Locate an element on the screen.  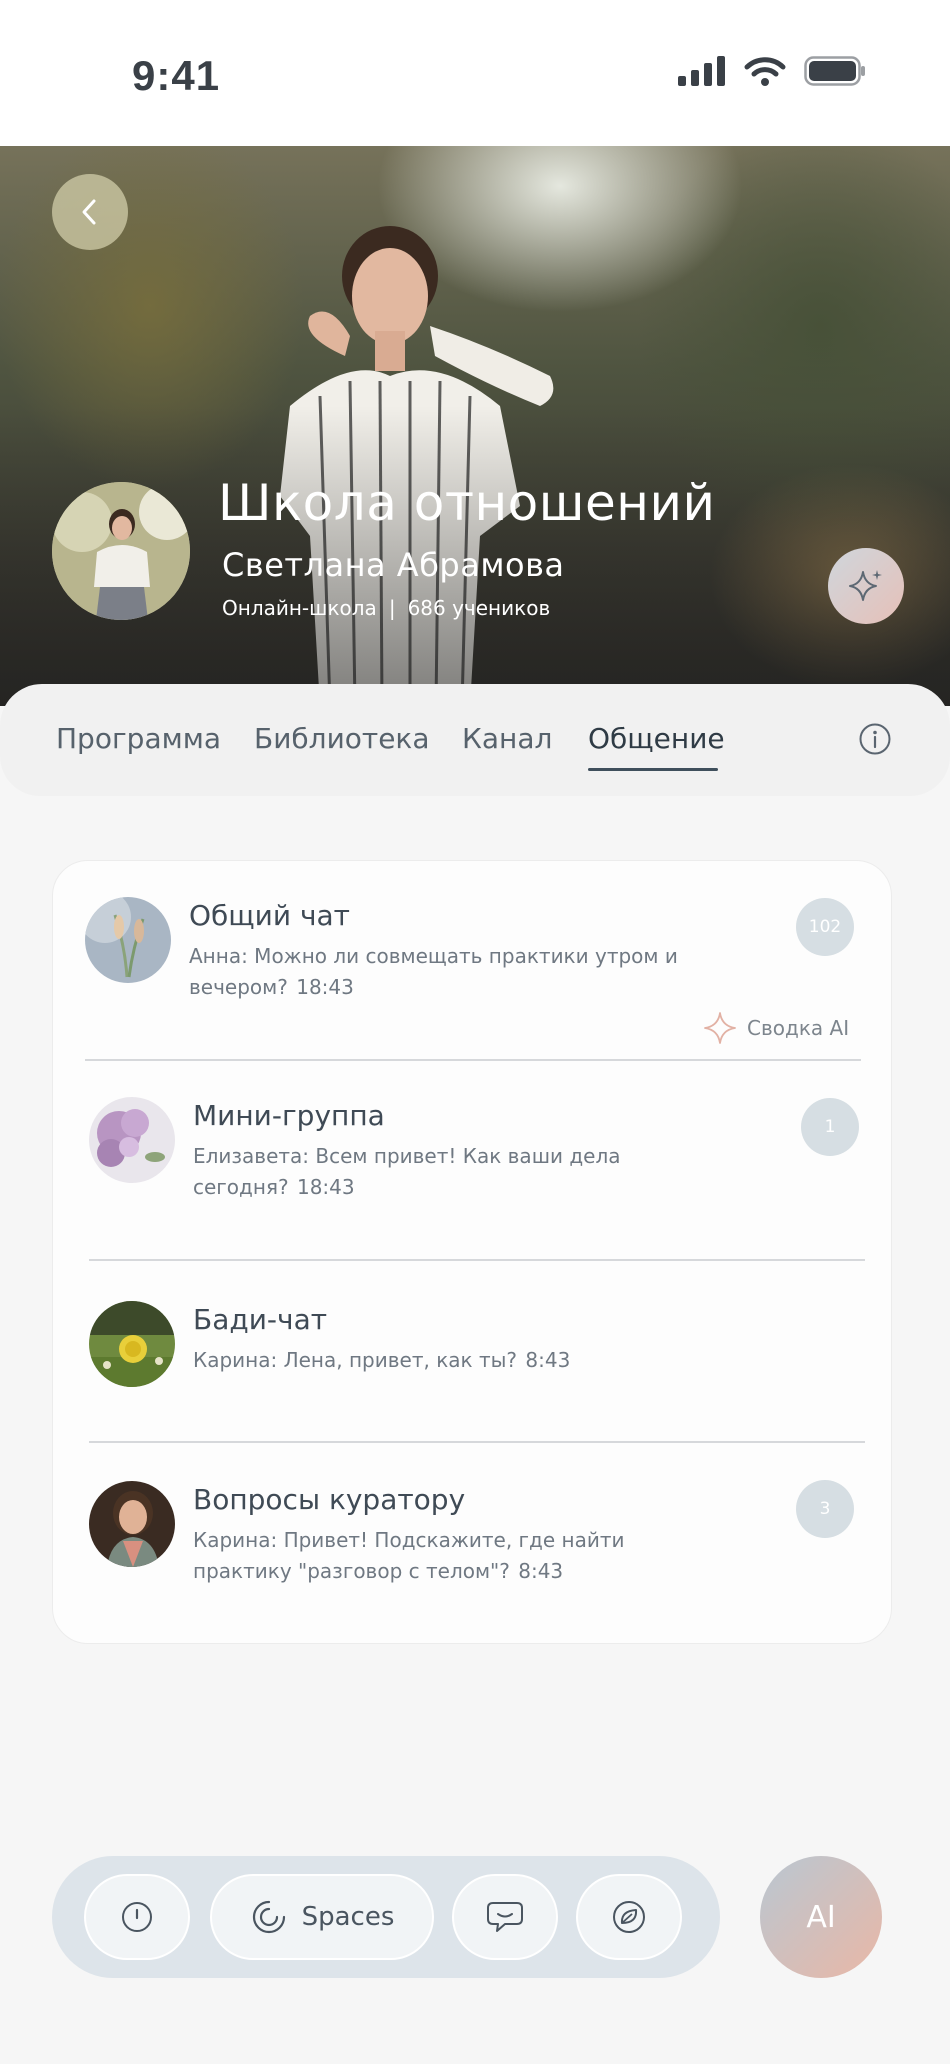
nav-chat-button is located at coordinates (505, 1917).